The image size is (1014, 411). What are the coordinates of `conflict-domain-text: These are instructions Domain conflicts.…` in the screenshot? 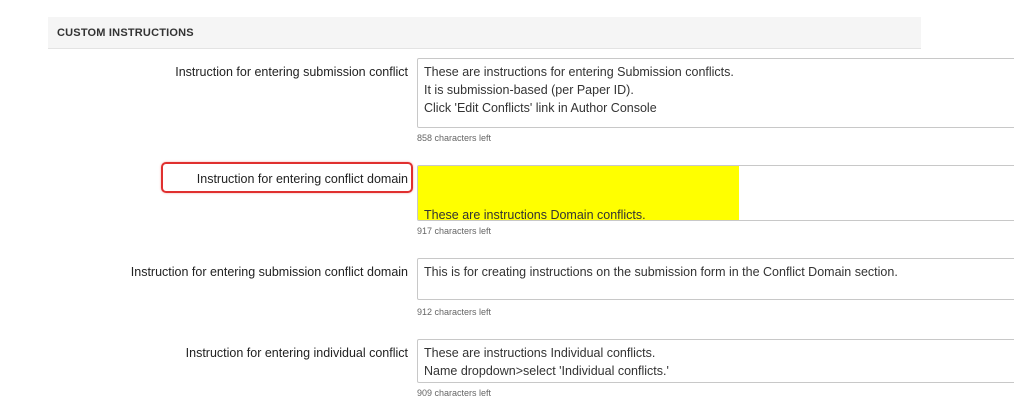 It's located at (535, 214).